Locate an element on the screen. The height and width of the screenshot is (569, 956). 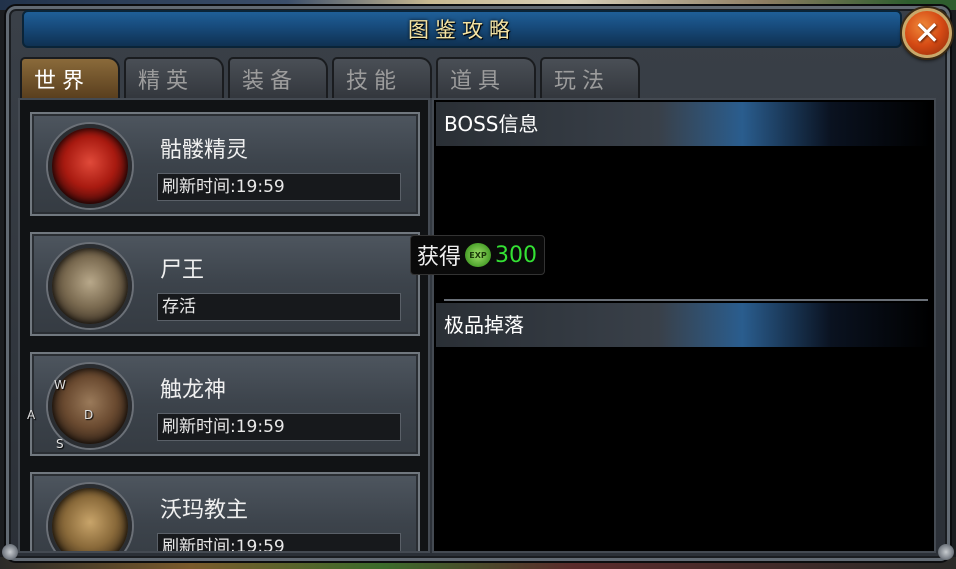
close-icon: ✕ is located at coordinates (927, 33).